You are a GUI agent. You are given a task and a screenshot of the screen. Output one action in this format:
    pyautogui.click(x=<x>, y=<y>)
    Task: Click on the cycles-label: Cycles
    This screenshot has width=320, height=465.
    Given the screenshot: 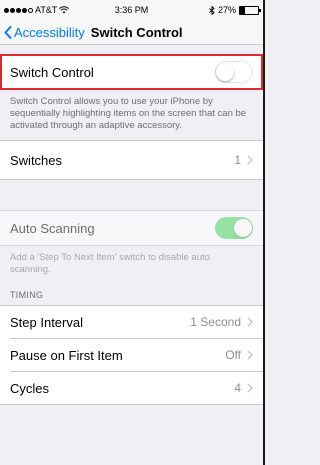 What is the action you would take?
    pyautogui.click(x=30, y=388)
    